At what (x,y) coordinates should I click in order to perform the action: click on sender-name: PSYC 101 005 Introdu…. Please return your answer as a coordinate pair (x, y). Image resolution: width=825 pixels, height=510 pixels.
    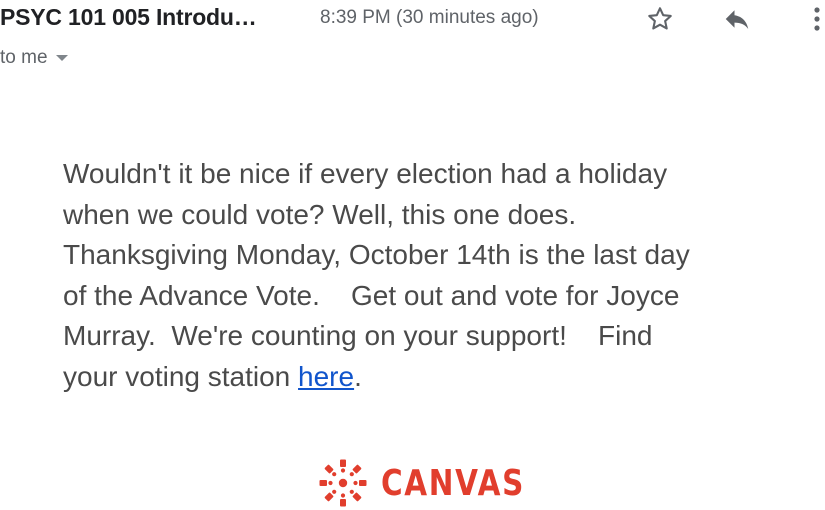
    Looking at the image, I should click on (128, 17).